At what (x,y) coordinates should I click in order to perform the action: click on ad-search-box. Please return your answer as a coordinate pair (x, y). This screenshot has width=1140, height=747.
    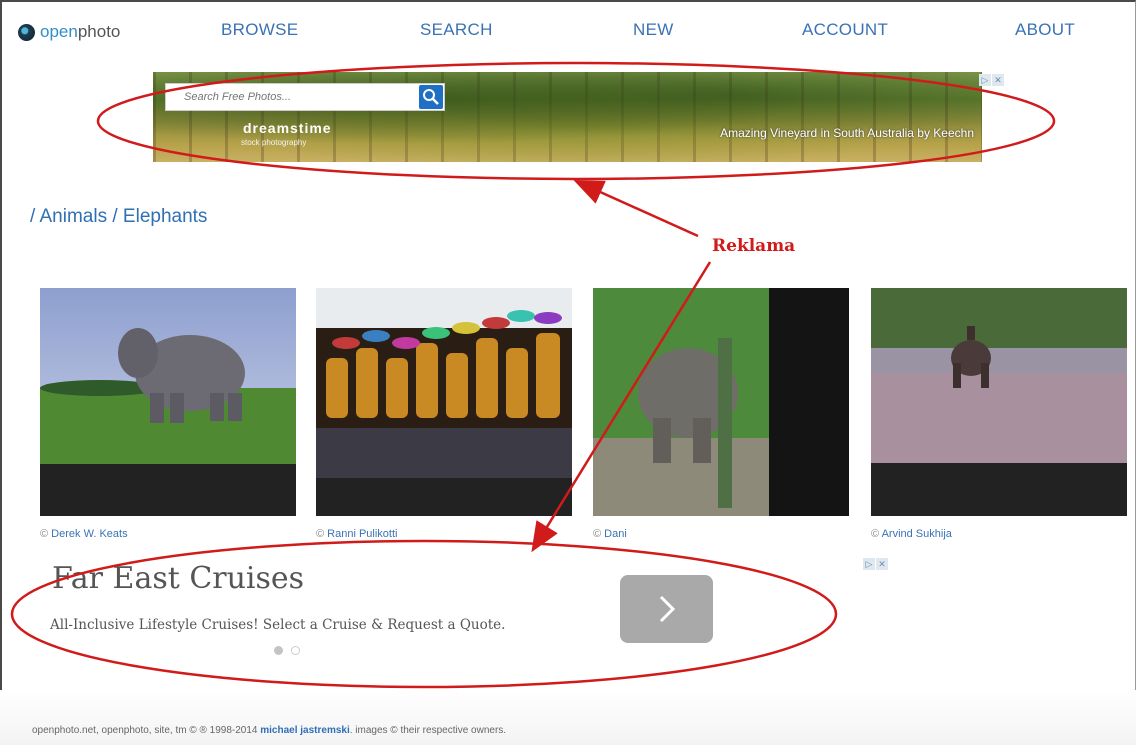
    Looking at the image, I should click on (305, 97).